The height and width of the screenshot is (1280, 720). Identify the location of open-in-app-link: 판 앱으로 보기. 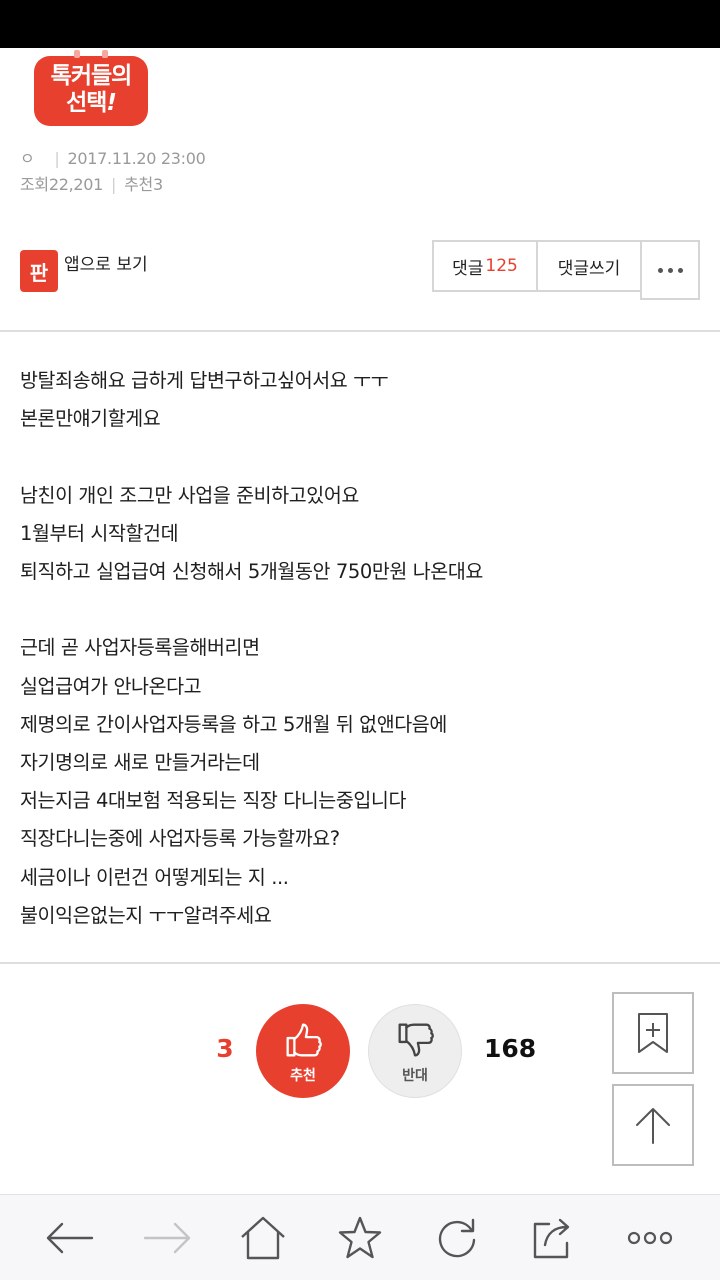
(84, 271).